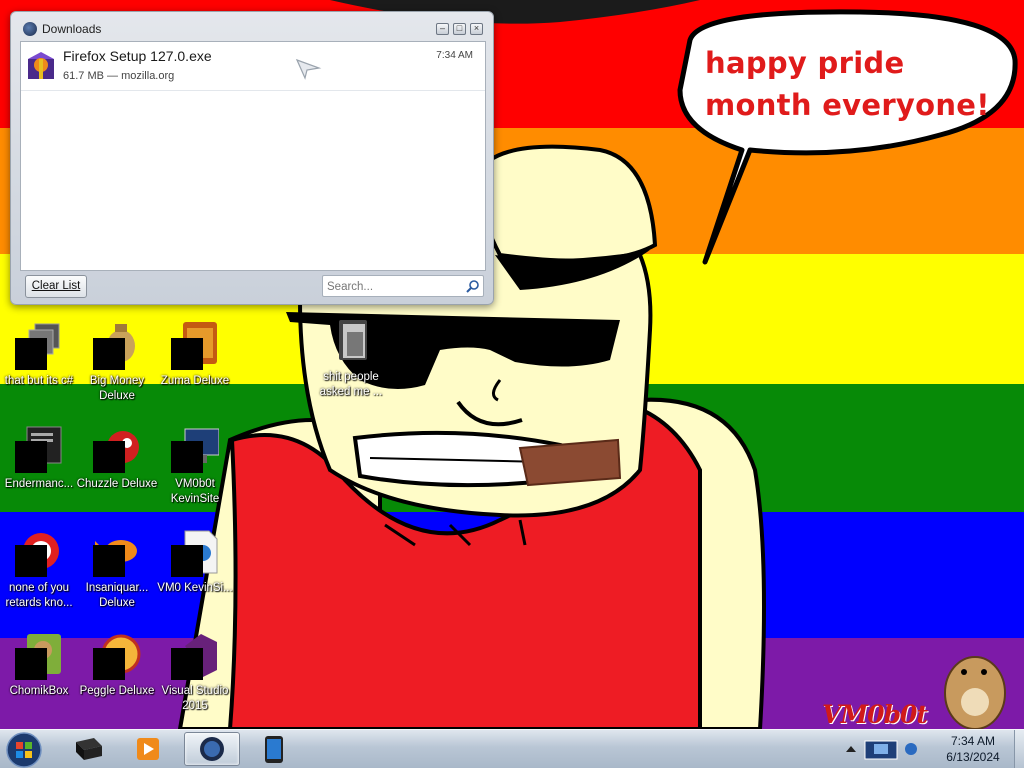  What do you see at coordinates (973, 757) in the screenshot?
I see `clock-date: 6/13/2024` at bounding box center [973, 757].